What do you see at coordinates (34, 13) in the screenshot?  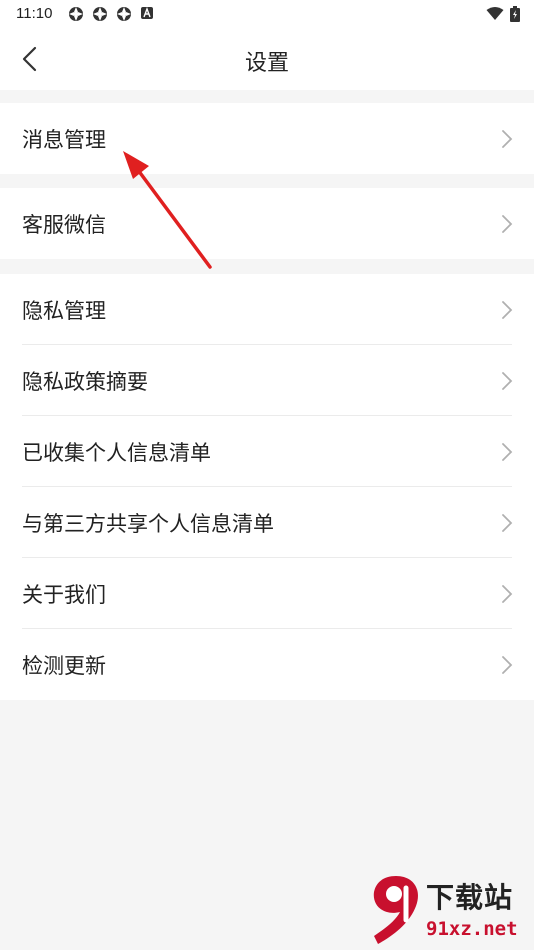 I see `status-time: 11:10` at bounding box center [34, 13].